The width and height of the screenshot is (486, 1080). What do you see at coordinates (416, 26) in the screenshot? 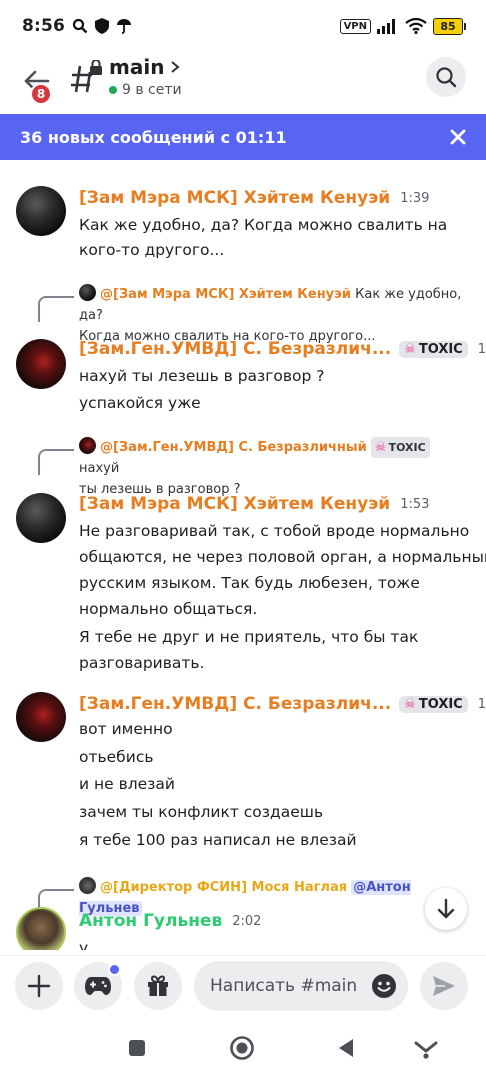
I see `wifi-icon` at bounding box center [416, 26].